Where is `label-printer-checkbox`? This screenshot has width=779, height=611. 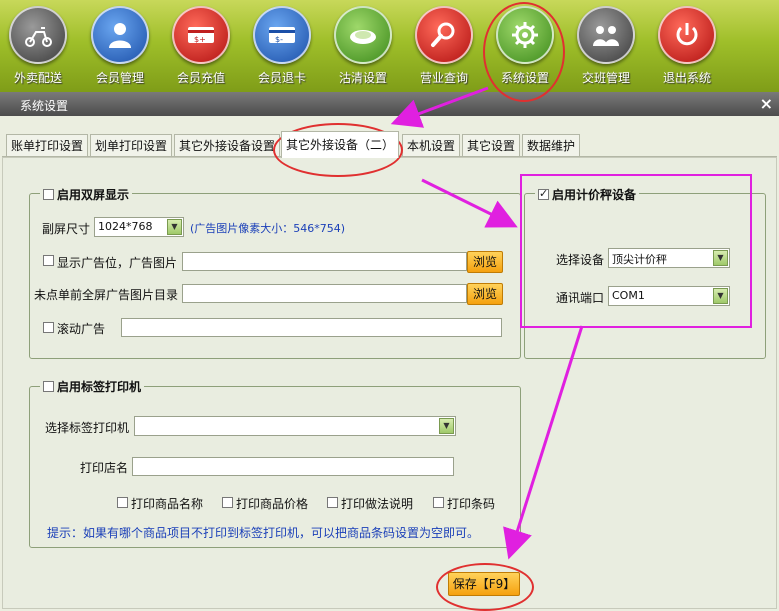
label-printer-checkbox is located at coordinates (48, 386).